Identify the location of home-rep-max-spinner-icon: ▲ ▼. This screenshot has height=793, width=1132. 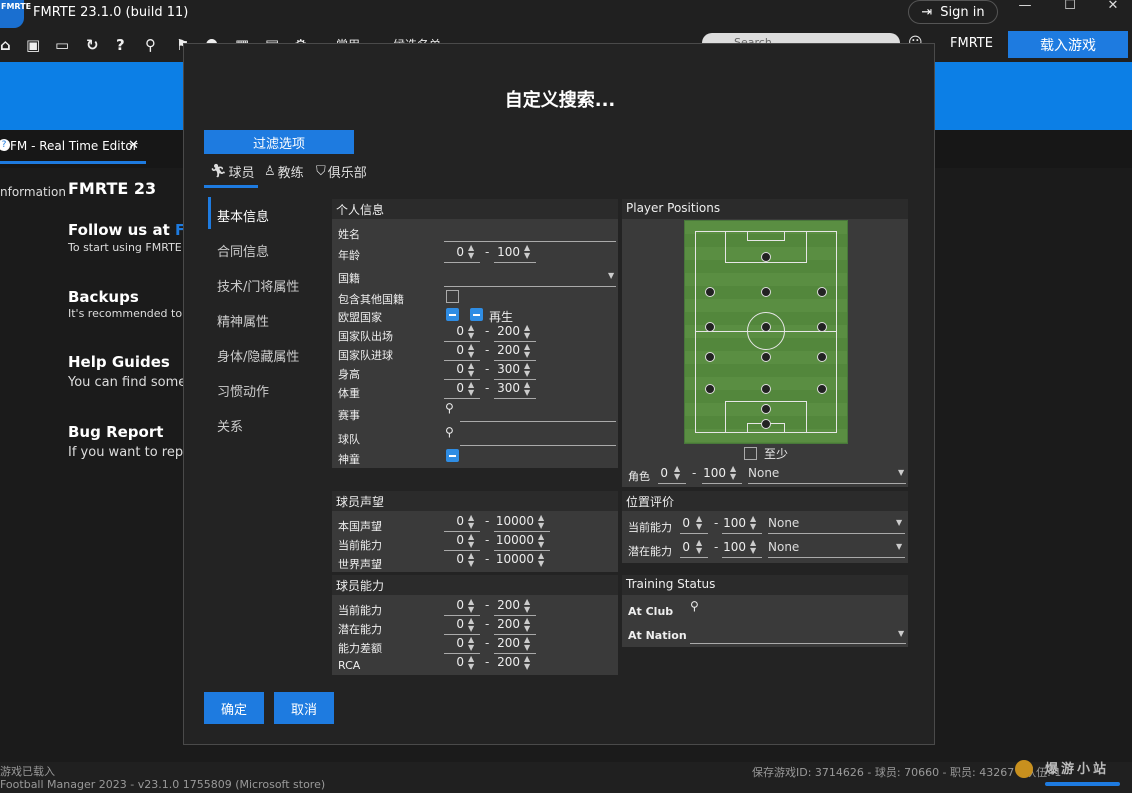
(543, 522).